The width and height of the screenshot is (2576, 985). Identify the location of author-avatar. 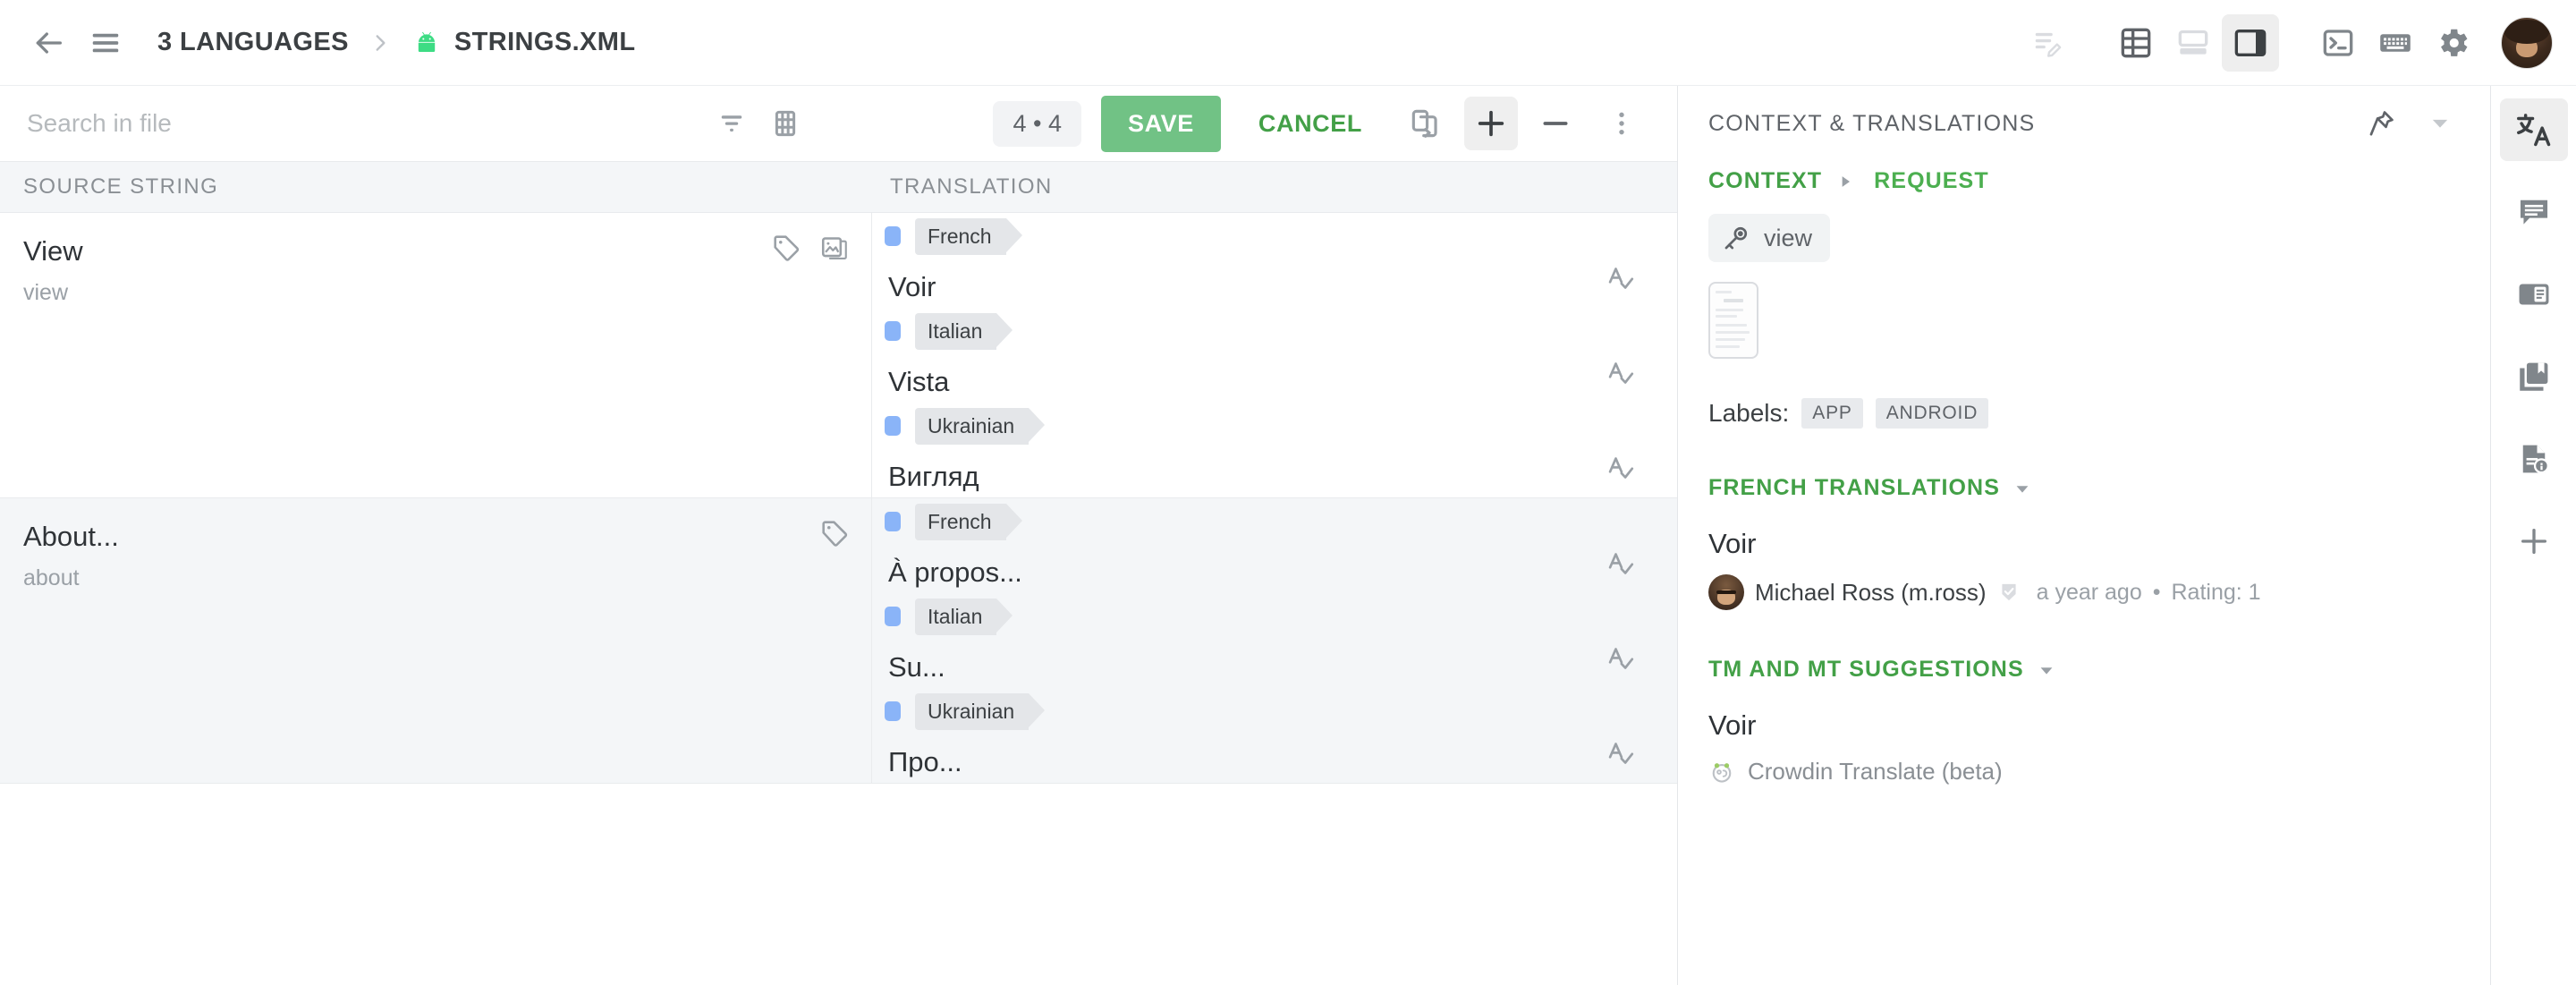
(1726, 592).